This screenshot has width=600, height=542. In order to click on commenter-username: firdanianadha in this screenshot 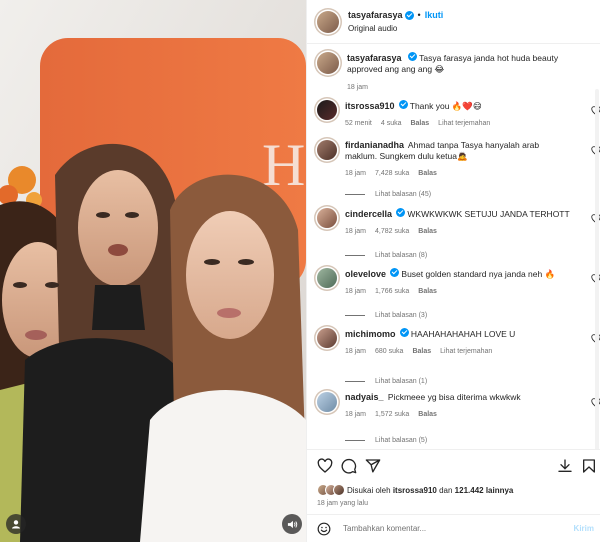, I will do `click(374, 145)`.